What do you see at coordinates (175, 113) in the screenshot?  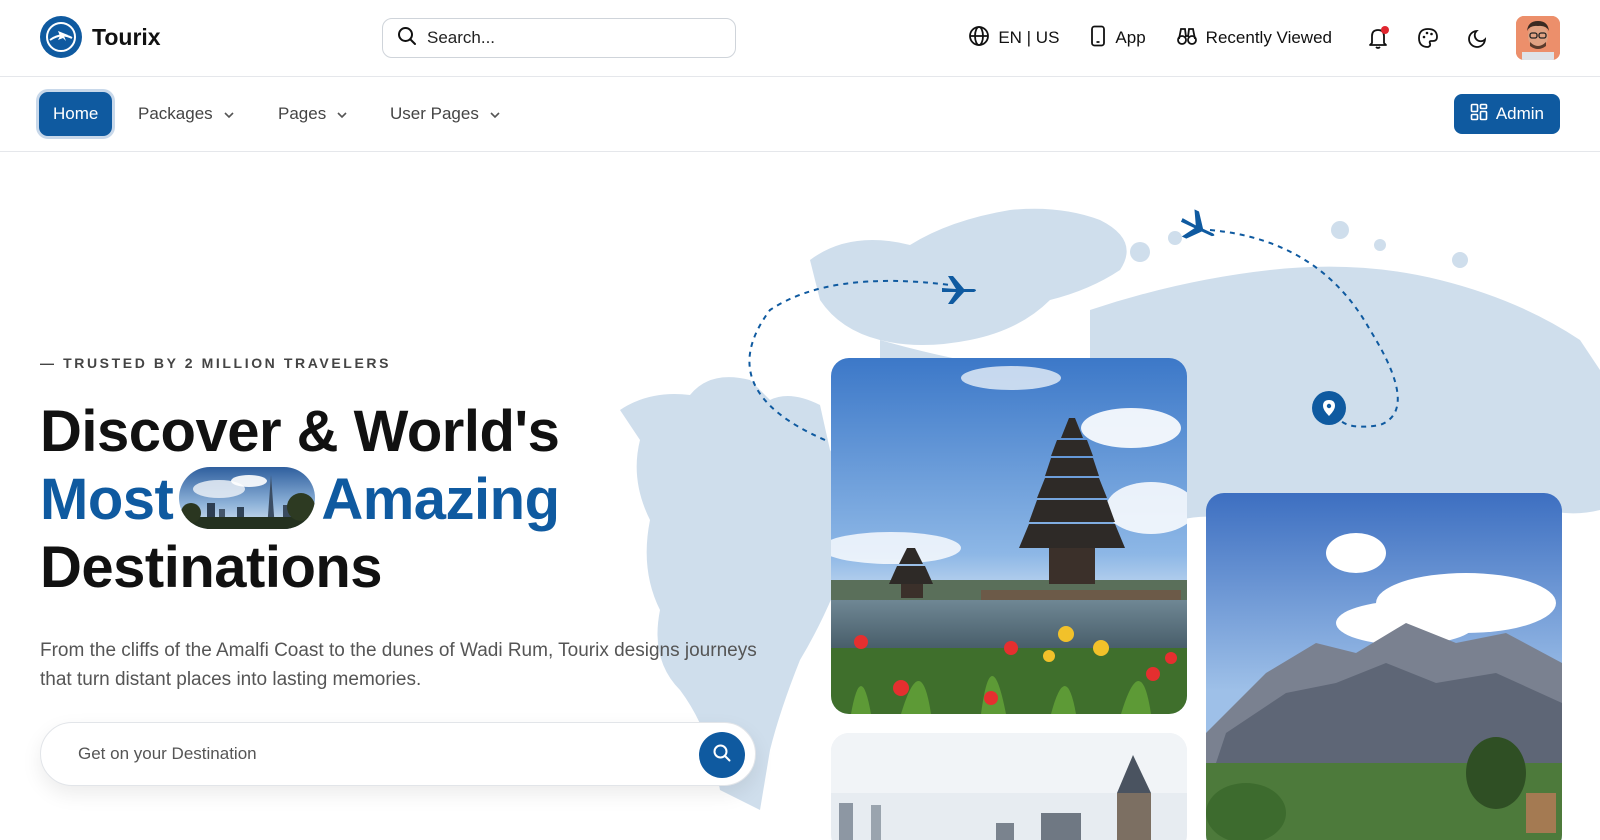 I see `nav-packages-label: Packages` at bounding box center [175, 113].